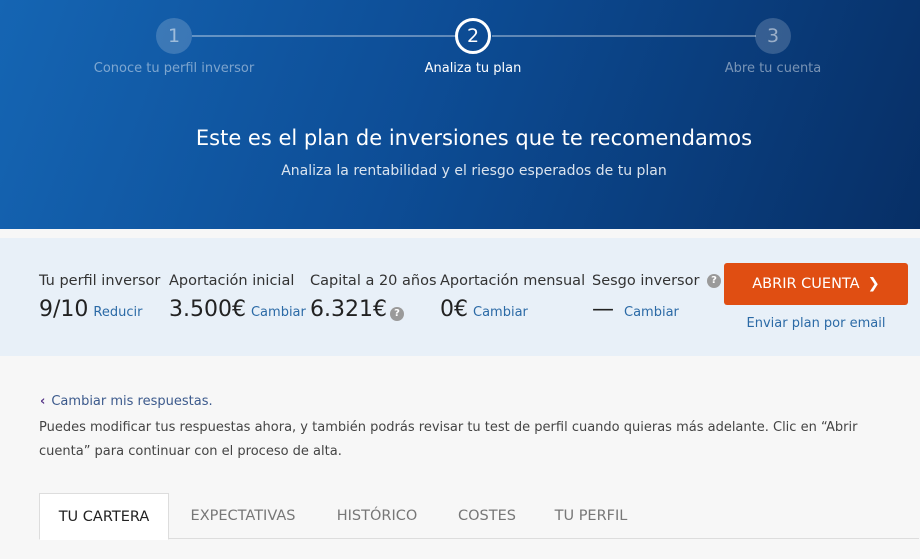 This screenshot has height=559, width=920. I want to click on metric-aportacion-inicial: Aportación inicial 3.500€ Cambiar, so click(237, 297).